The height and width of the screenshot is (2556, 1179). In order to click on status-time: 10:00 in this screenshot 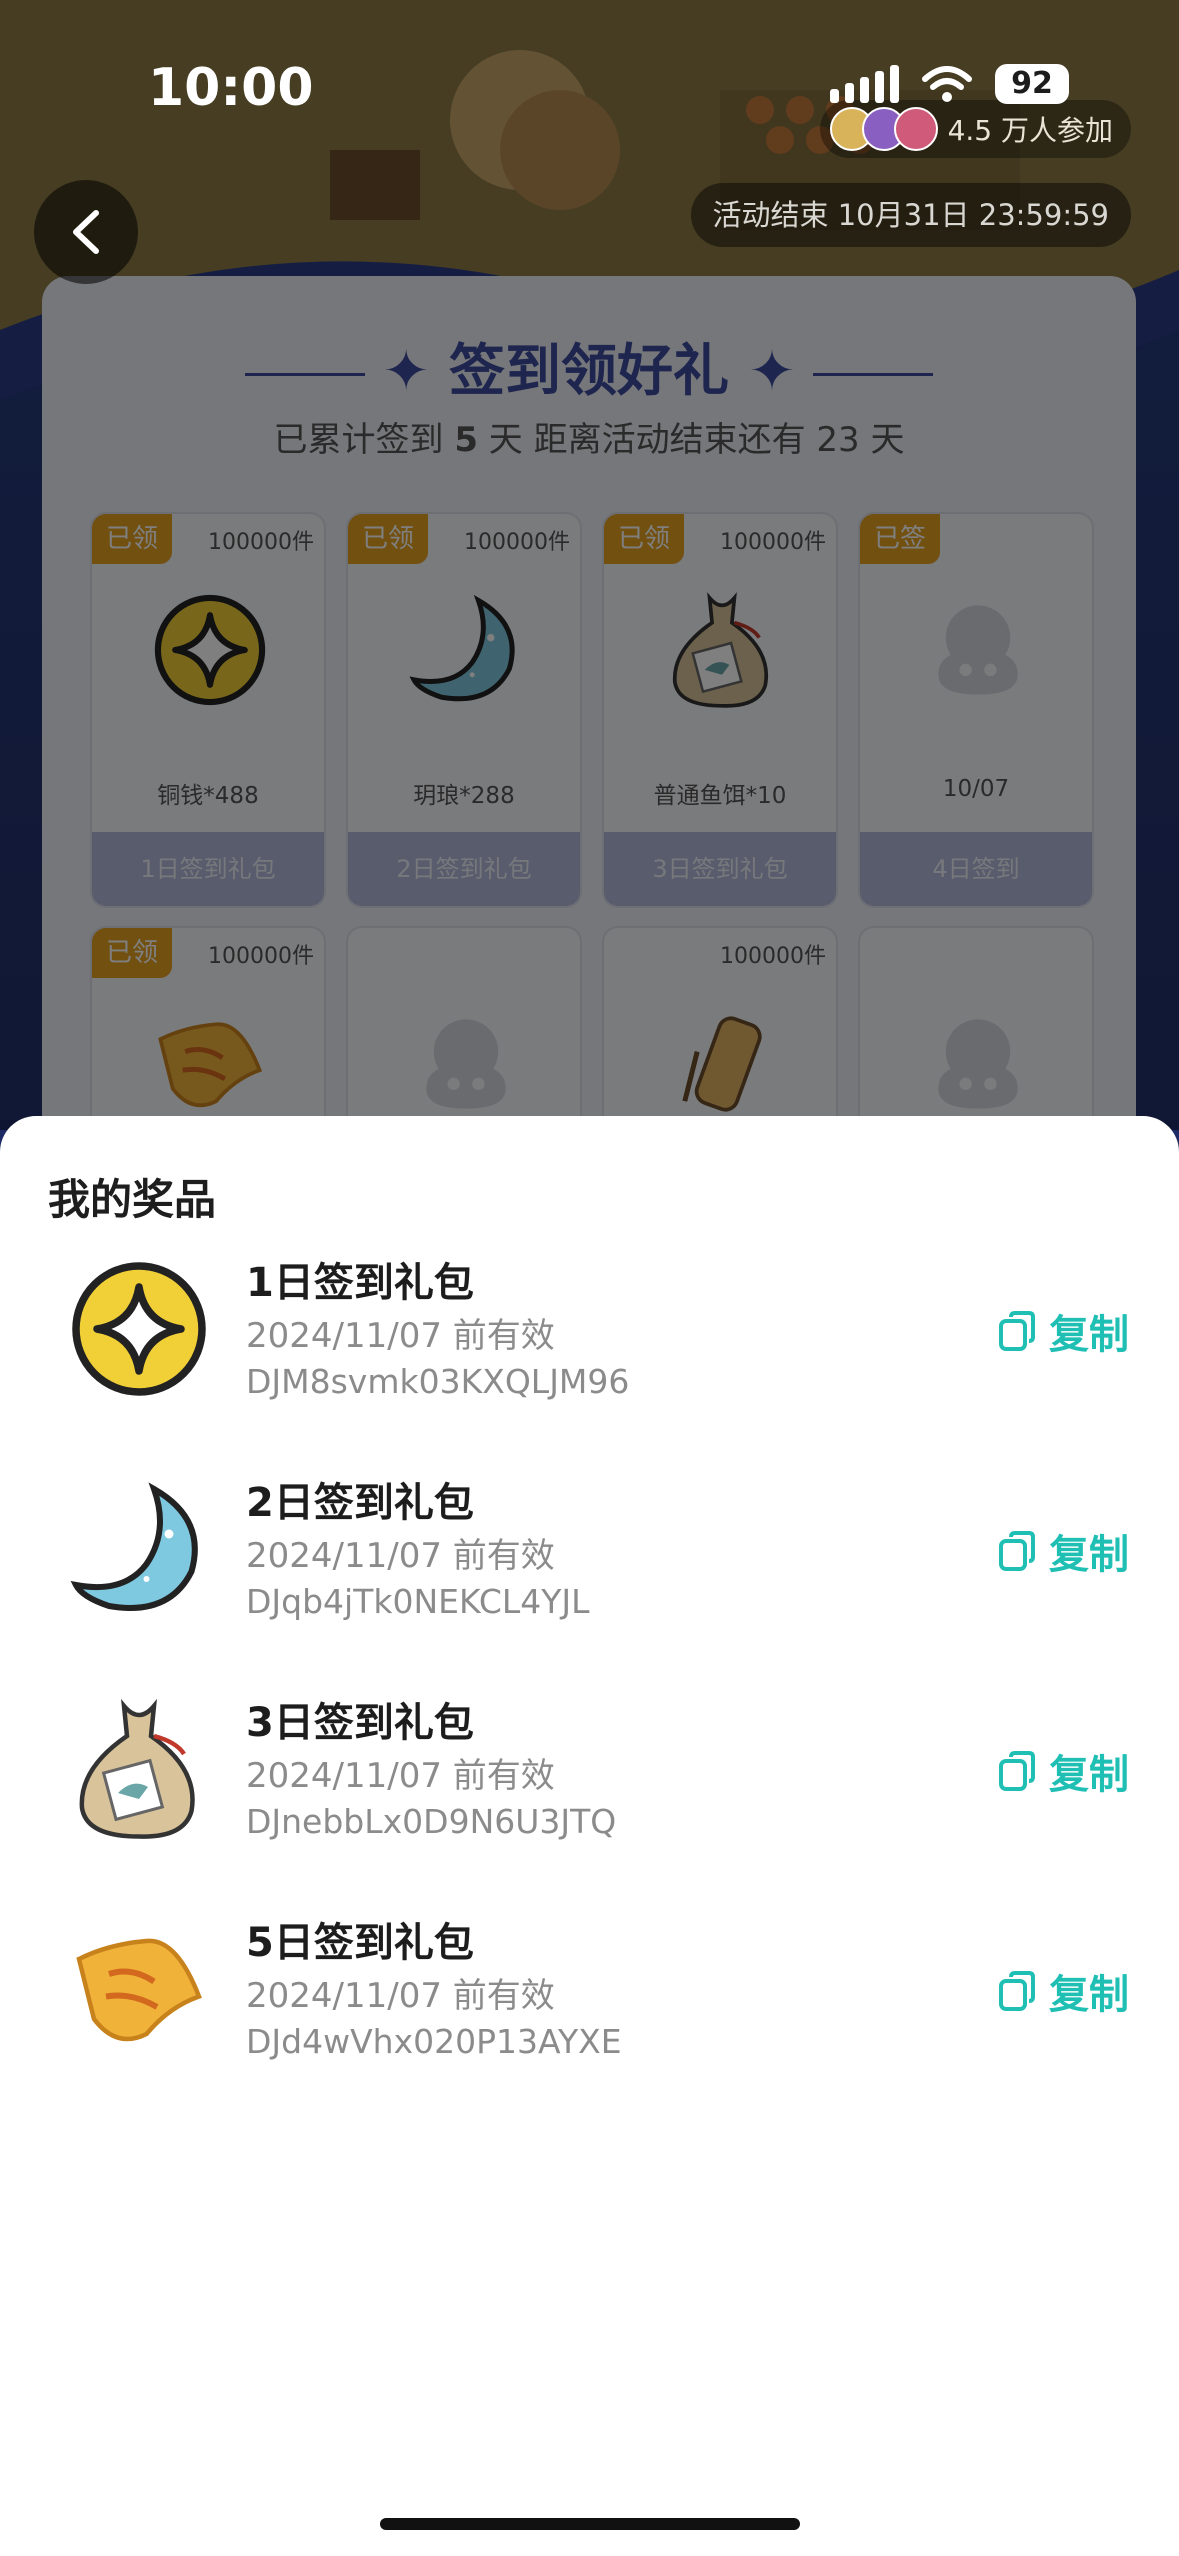, I will do `click(231, 88)`.